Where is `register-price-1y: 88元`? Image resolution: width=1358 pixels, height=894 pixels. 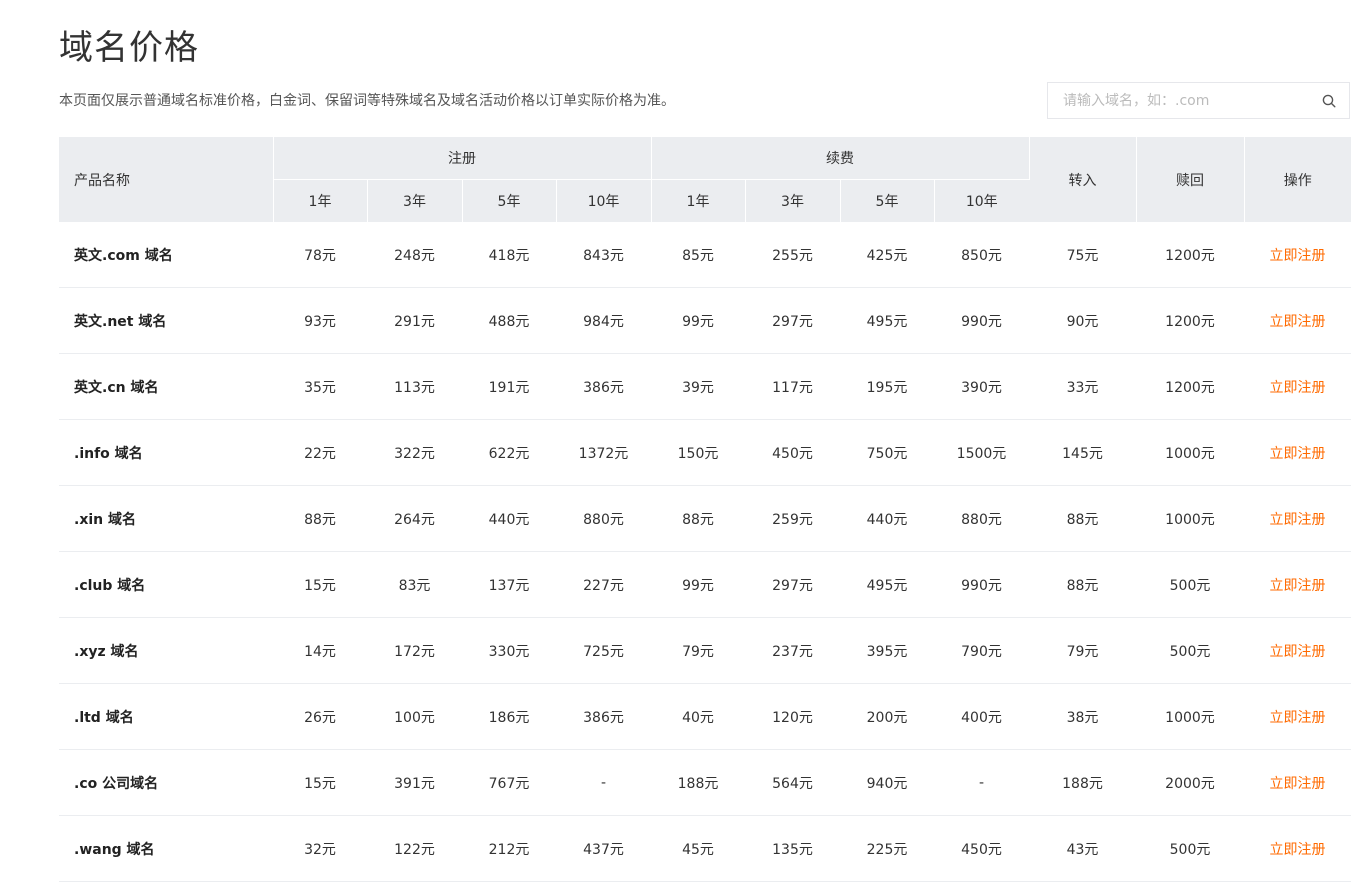 register-price-1y: 88元 is located at coordinates (320, 518).